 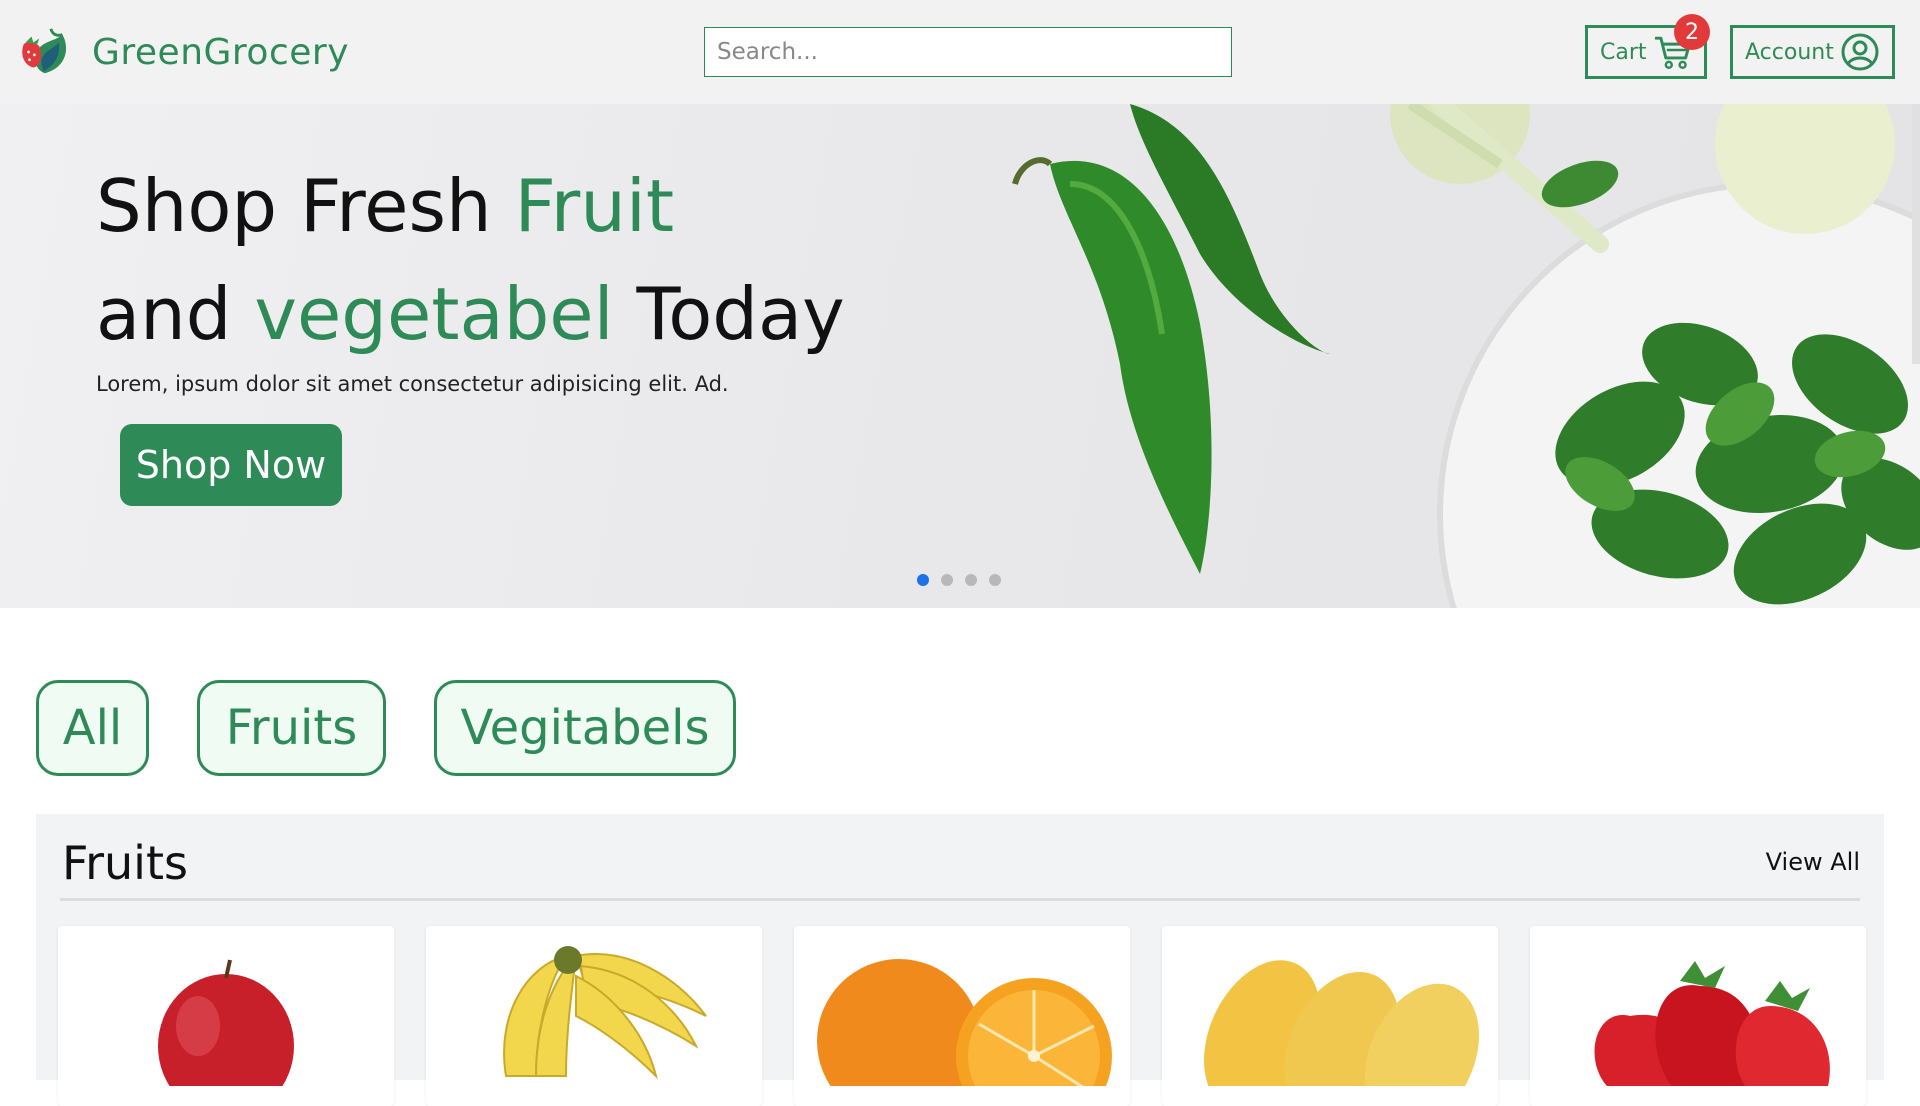 What do you see at coordinates (220, 52) in the screenshot?
I see `brand-name: GreenGrocery` at bounding box center [220, 52].